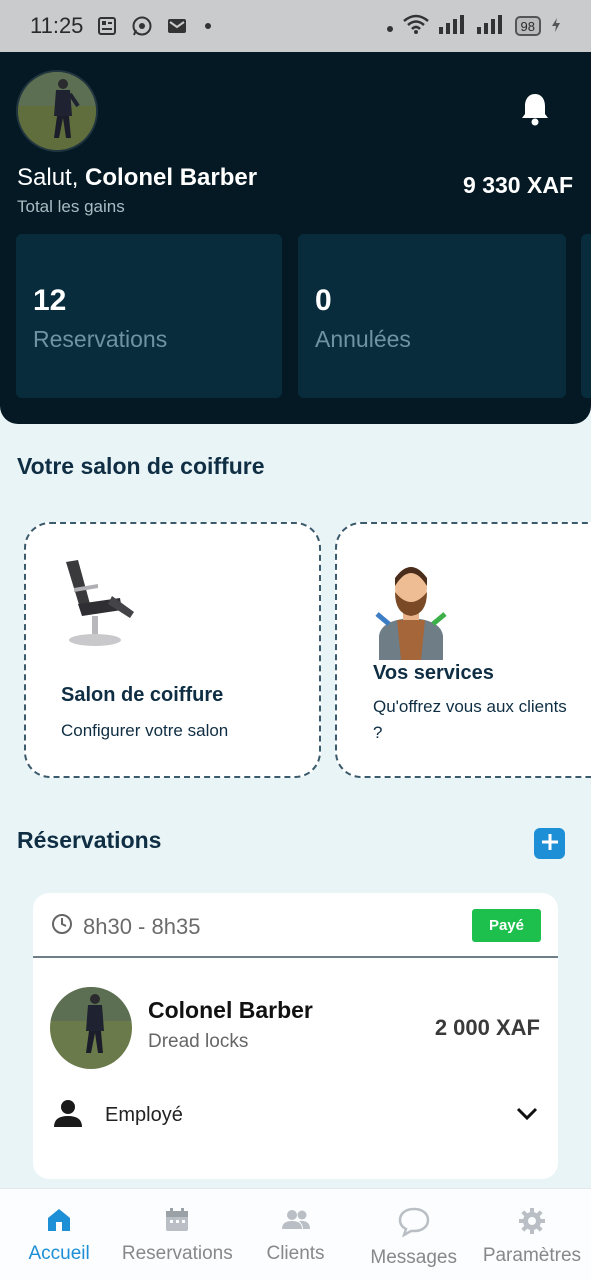  I want to click on whatsapp-icon, so click(142, 26).